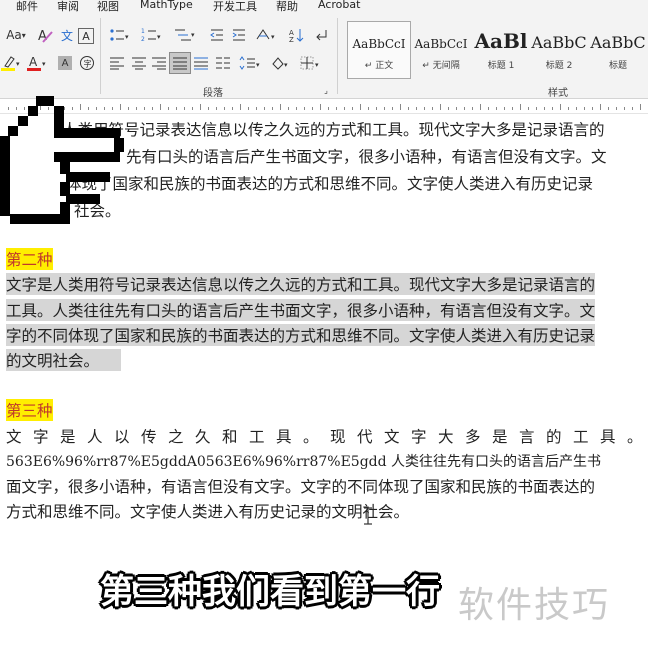  Describe the element at coordinates (239, 35) in the screenshot. I see `increase-indent-icon` at that location.